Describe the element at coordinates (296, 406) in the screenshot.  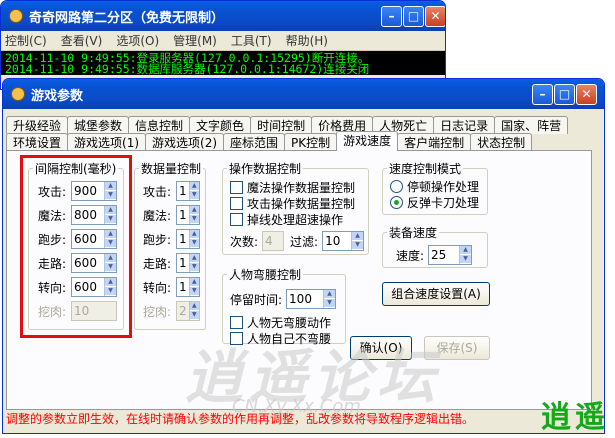
I see `watermark-sub: CN.Xy.Xx.Com` at that location.